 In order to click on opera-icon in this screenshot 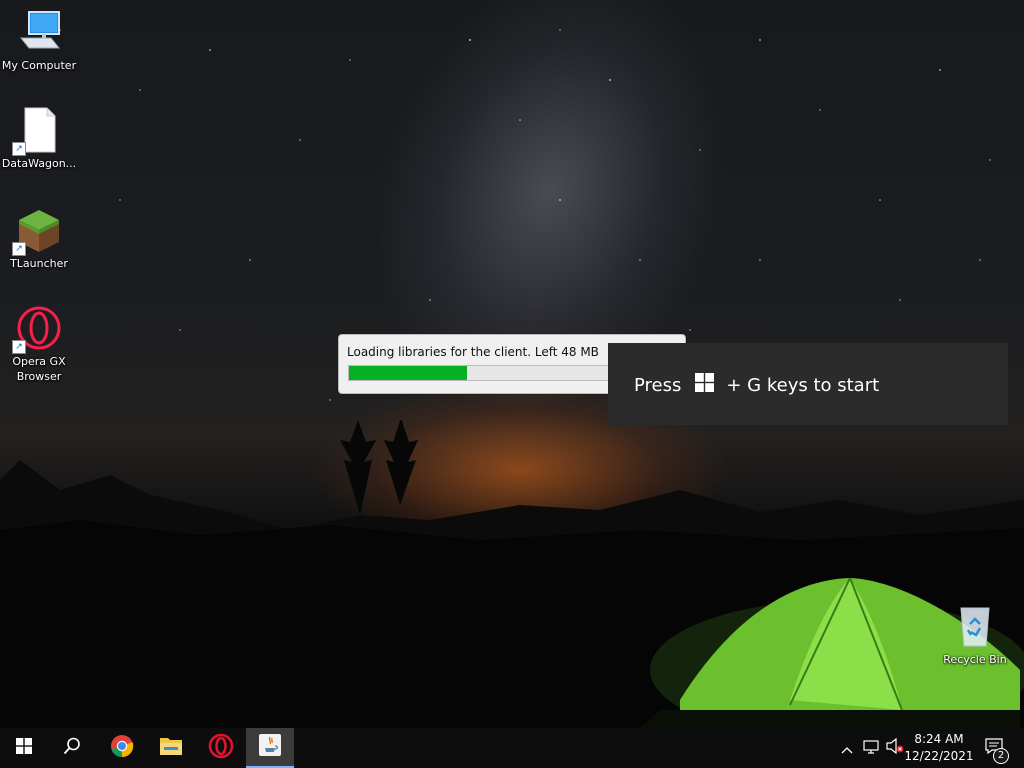, I will do `click(221, 748)`.